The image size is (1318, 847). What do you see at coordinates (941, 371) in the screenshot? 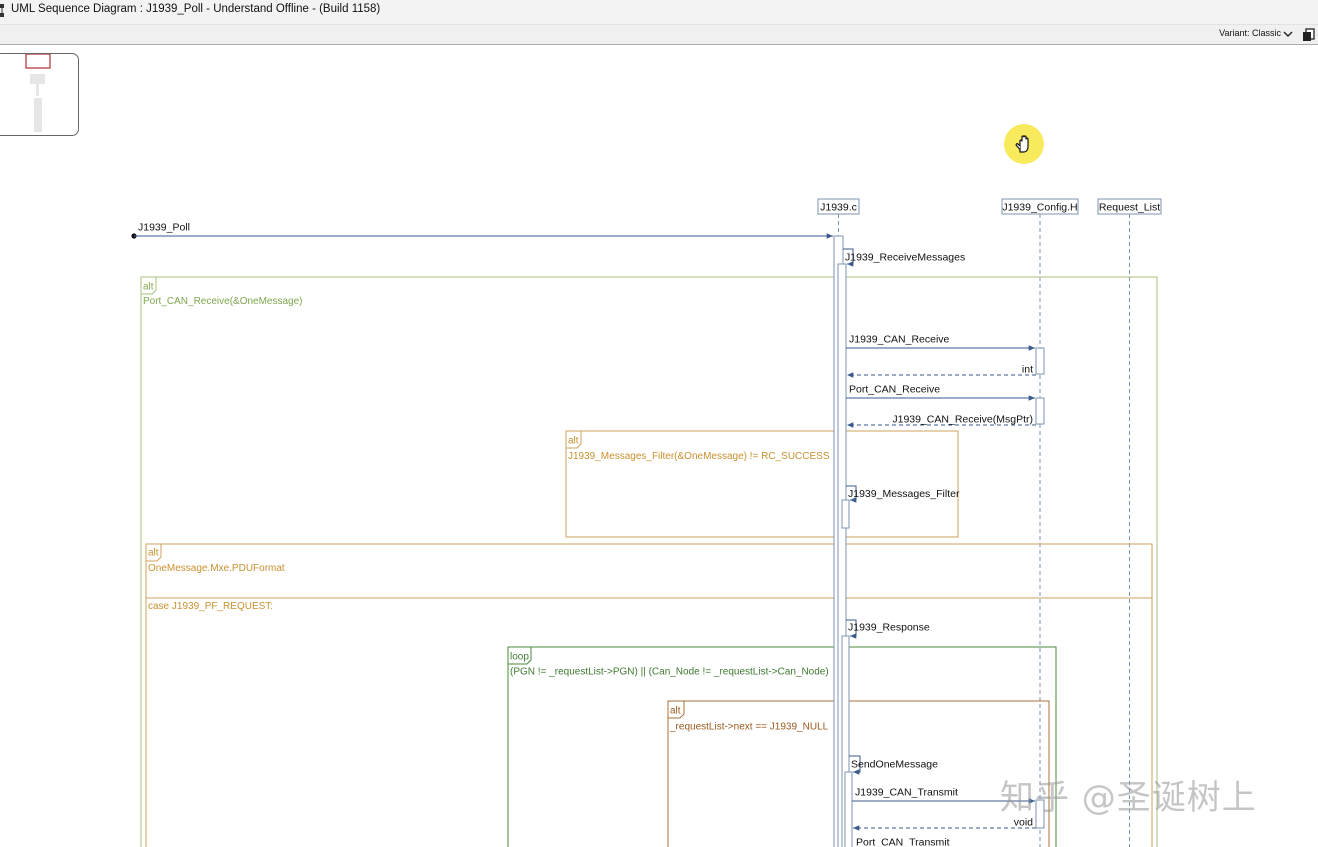
I see `return-int: int` at bounding box center [941, 371].